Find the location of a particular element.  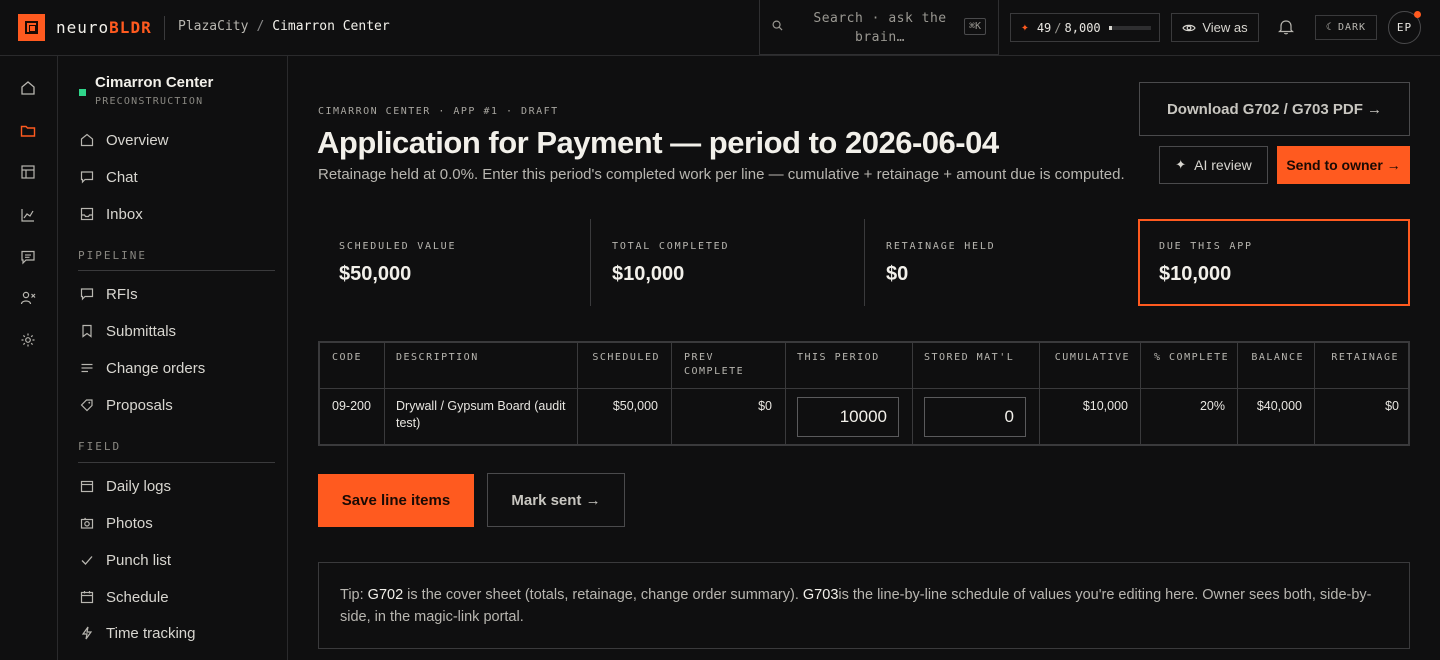

sidebar-item-schedule: Schedule is located at coordinates (124, 597).